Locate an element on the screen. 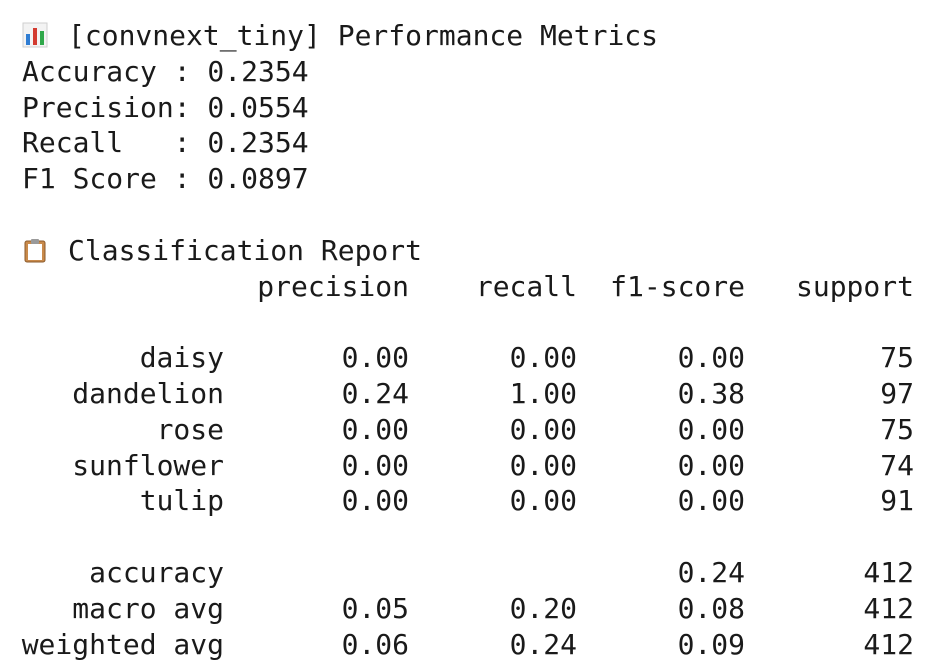  summary-row: macro avg 0.05 0.20 0.08 412 is located at coordinates (477, 609).